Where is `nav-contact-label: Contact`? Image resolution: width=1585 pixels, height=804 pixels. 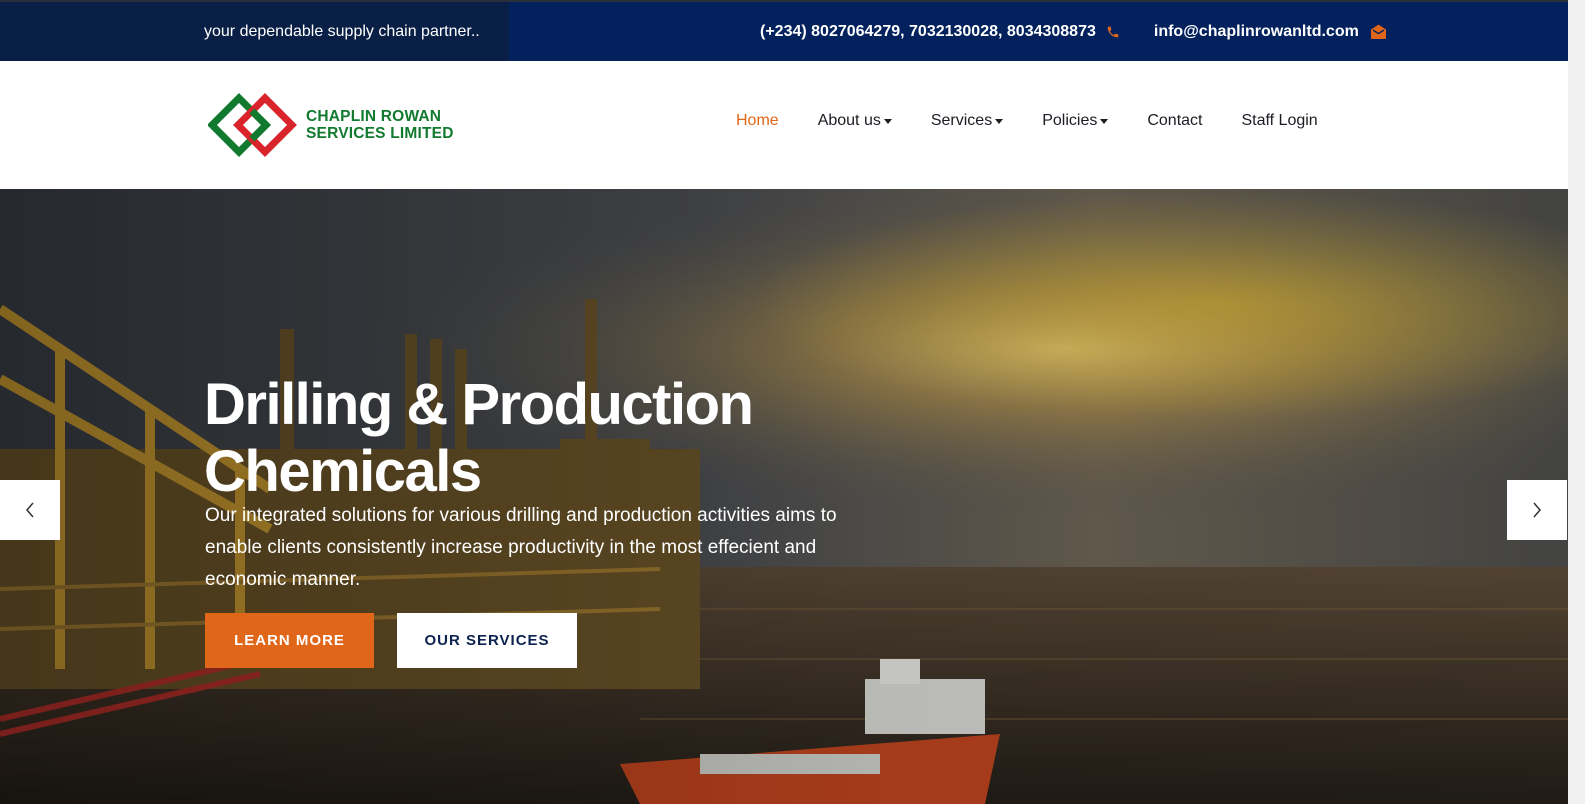 nav-contact-label: Contact is located at coordinates (1175, 120).